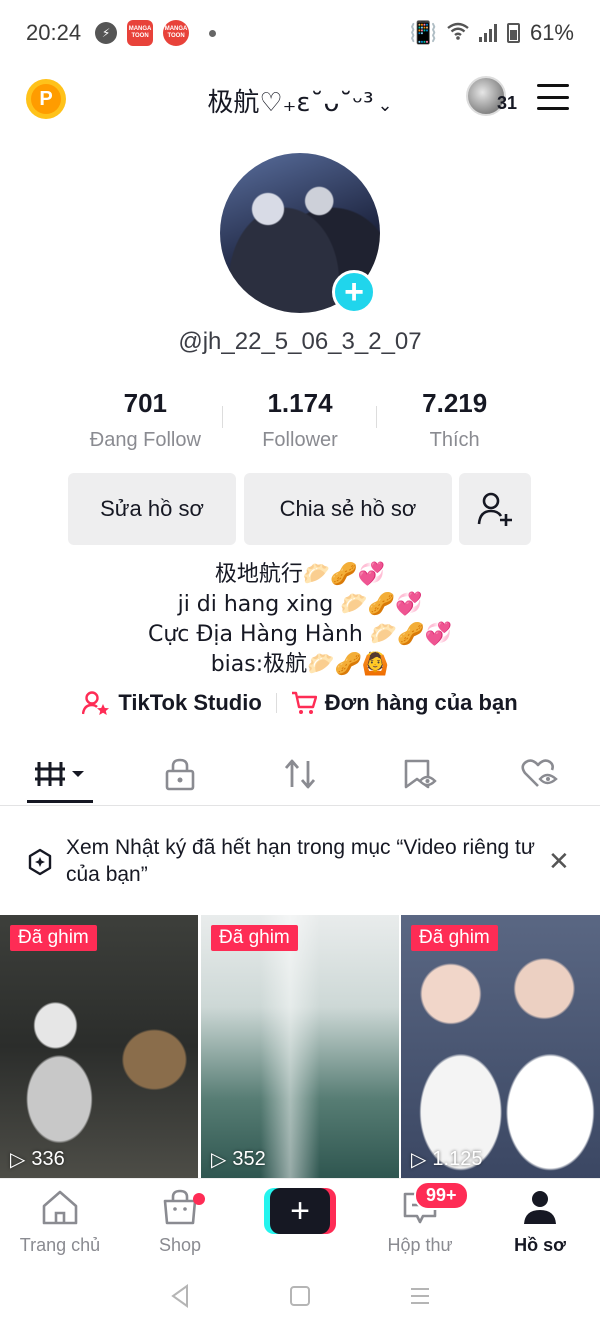 The image size is (600, 1333). What do you see at coordinates (249, 1159) in the screenshot?
I see `view-count-value: 352` at bounding box center [249, 1159].